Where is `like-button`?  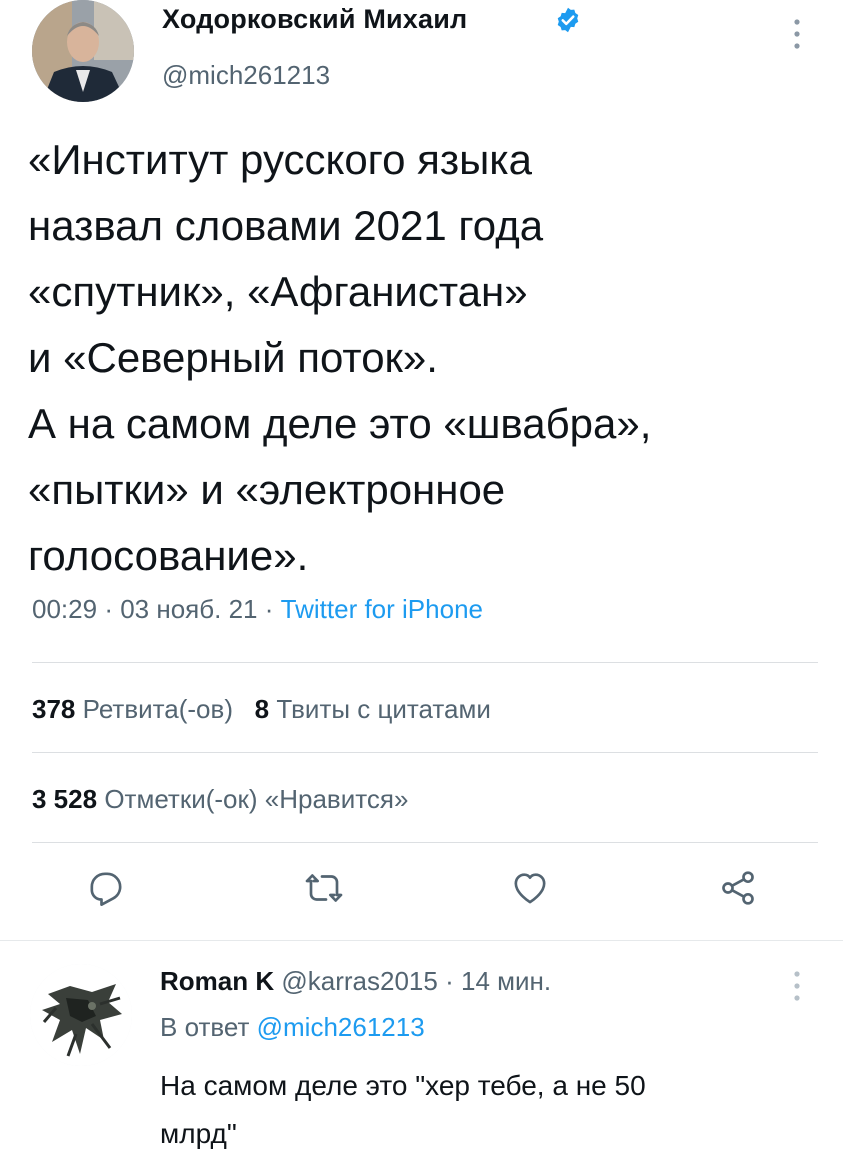
like-button is located at coordinates (530, 888).